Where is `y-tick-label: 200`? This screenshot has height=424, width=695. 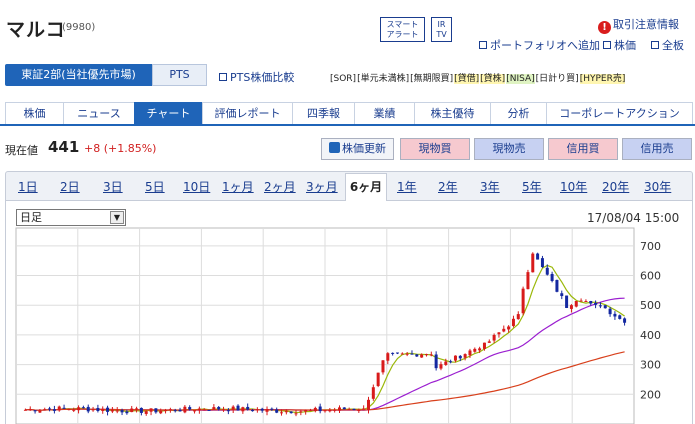
y-tick-label: 200 is located at coordinates (650, 394).